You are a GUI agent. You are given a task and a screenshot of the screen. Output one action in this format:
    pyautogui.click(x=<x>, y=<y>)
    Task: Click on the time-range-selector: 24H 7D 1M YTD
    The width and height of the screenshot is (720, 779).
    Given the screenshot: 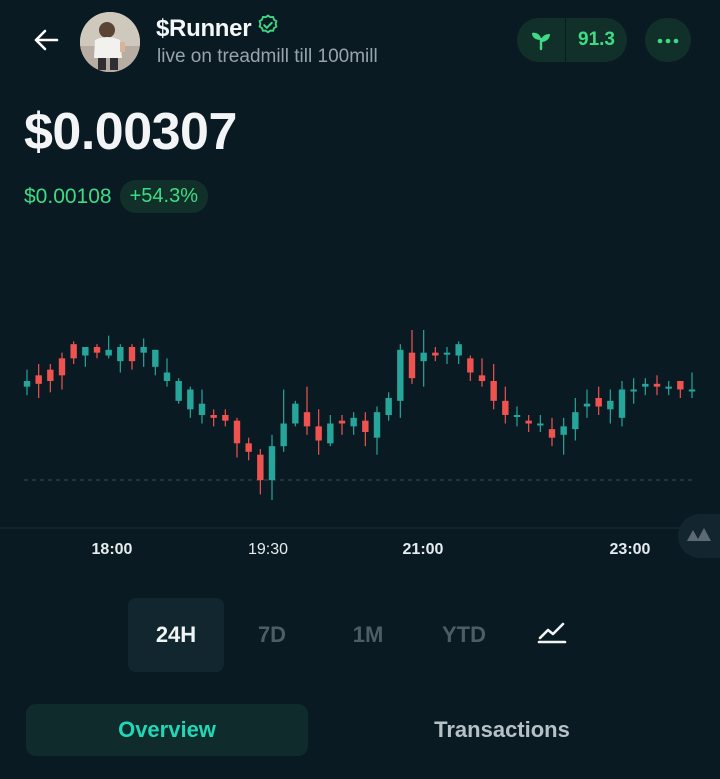 What is the action you would take?
    pyautogui.click(x=360, y=635)
    